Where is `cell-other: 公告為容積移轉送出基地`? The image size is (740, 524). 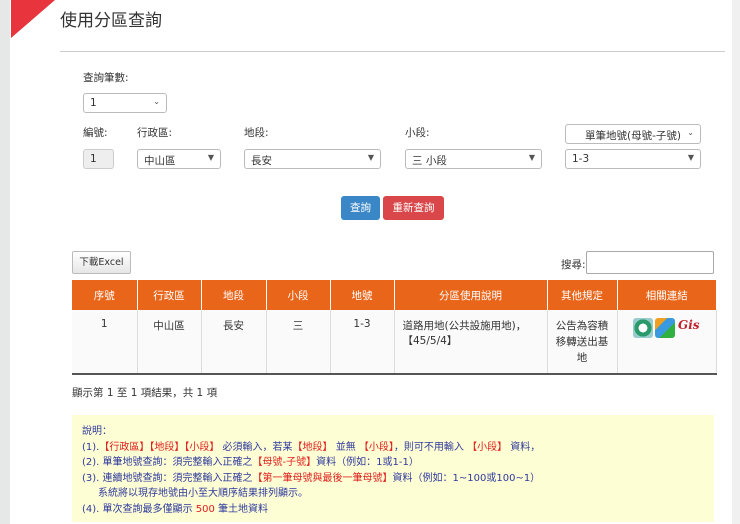 cell-other: 公告為容積移轉送出基地 is located at coordinates (582, 342).